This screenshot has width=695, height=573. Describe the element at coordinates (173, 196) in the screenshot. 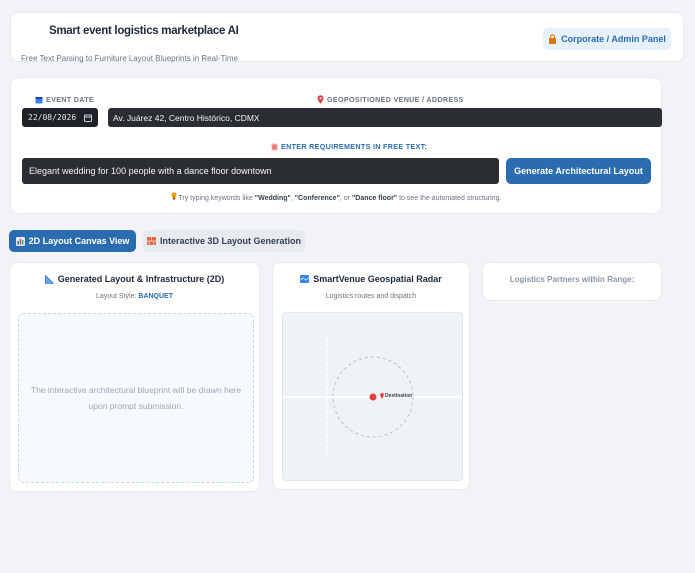

I see `lightbulb-icon` at that location.